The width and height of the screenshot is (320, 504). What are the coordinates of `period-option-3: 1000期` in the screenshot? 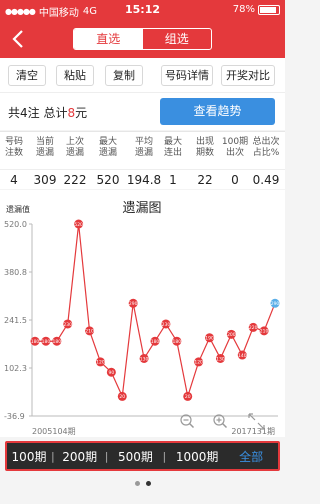 It's located at (197, 456).